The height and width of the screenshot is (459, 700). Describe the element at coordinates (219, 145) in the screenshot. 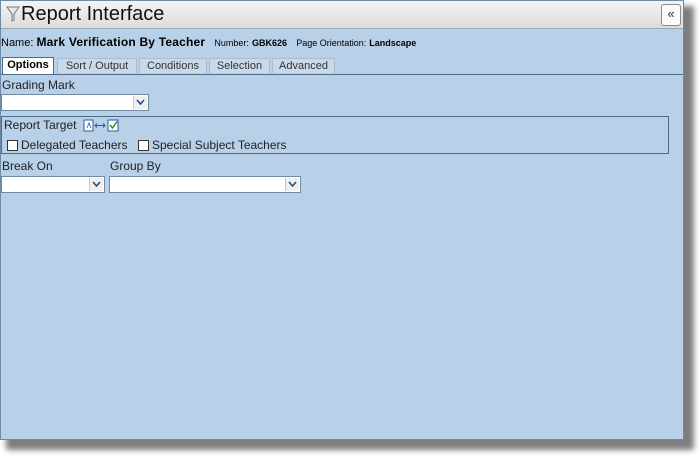

I see `special-subject-teachers-label: Special Subject Teachers` at that location.